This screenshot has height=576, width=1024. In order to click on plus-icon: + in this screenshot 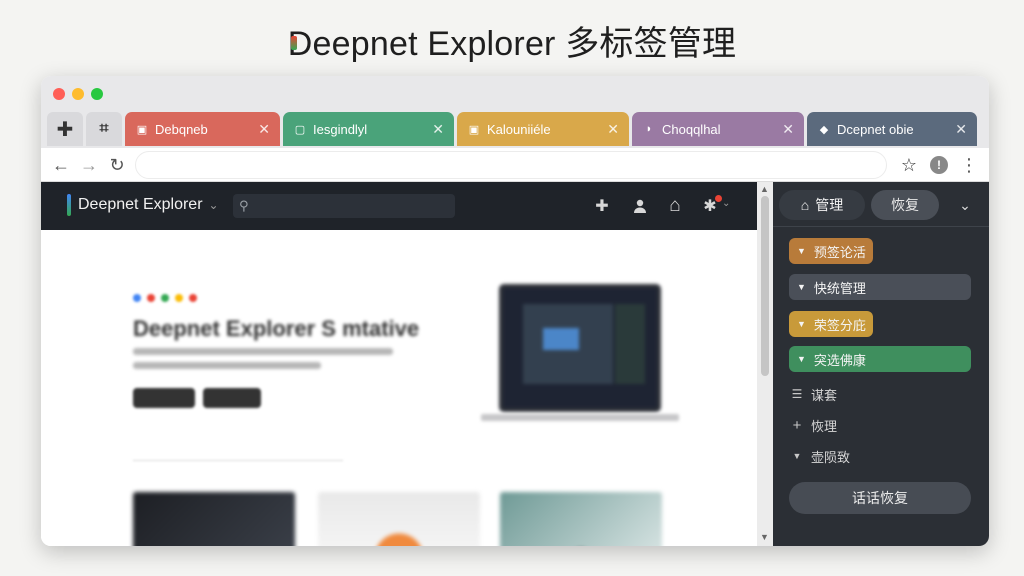, I will do `click(797, 425)`.